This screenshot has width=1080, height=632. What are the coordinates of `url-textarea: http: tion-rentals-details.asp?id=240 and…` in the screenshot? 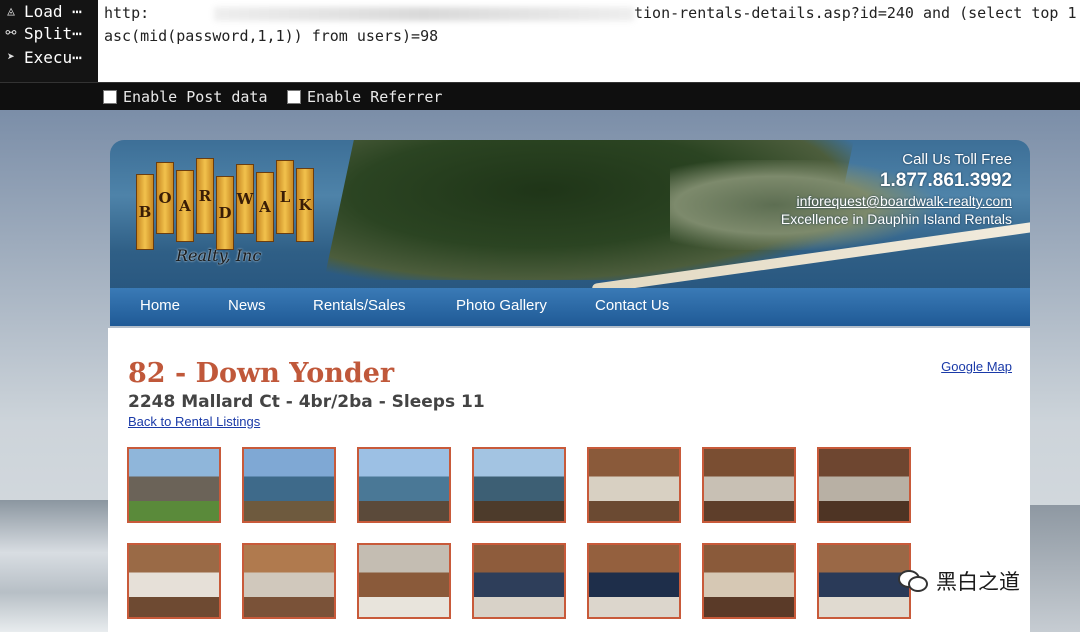 It's located at (589, 41).